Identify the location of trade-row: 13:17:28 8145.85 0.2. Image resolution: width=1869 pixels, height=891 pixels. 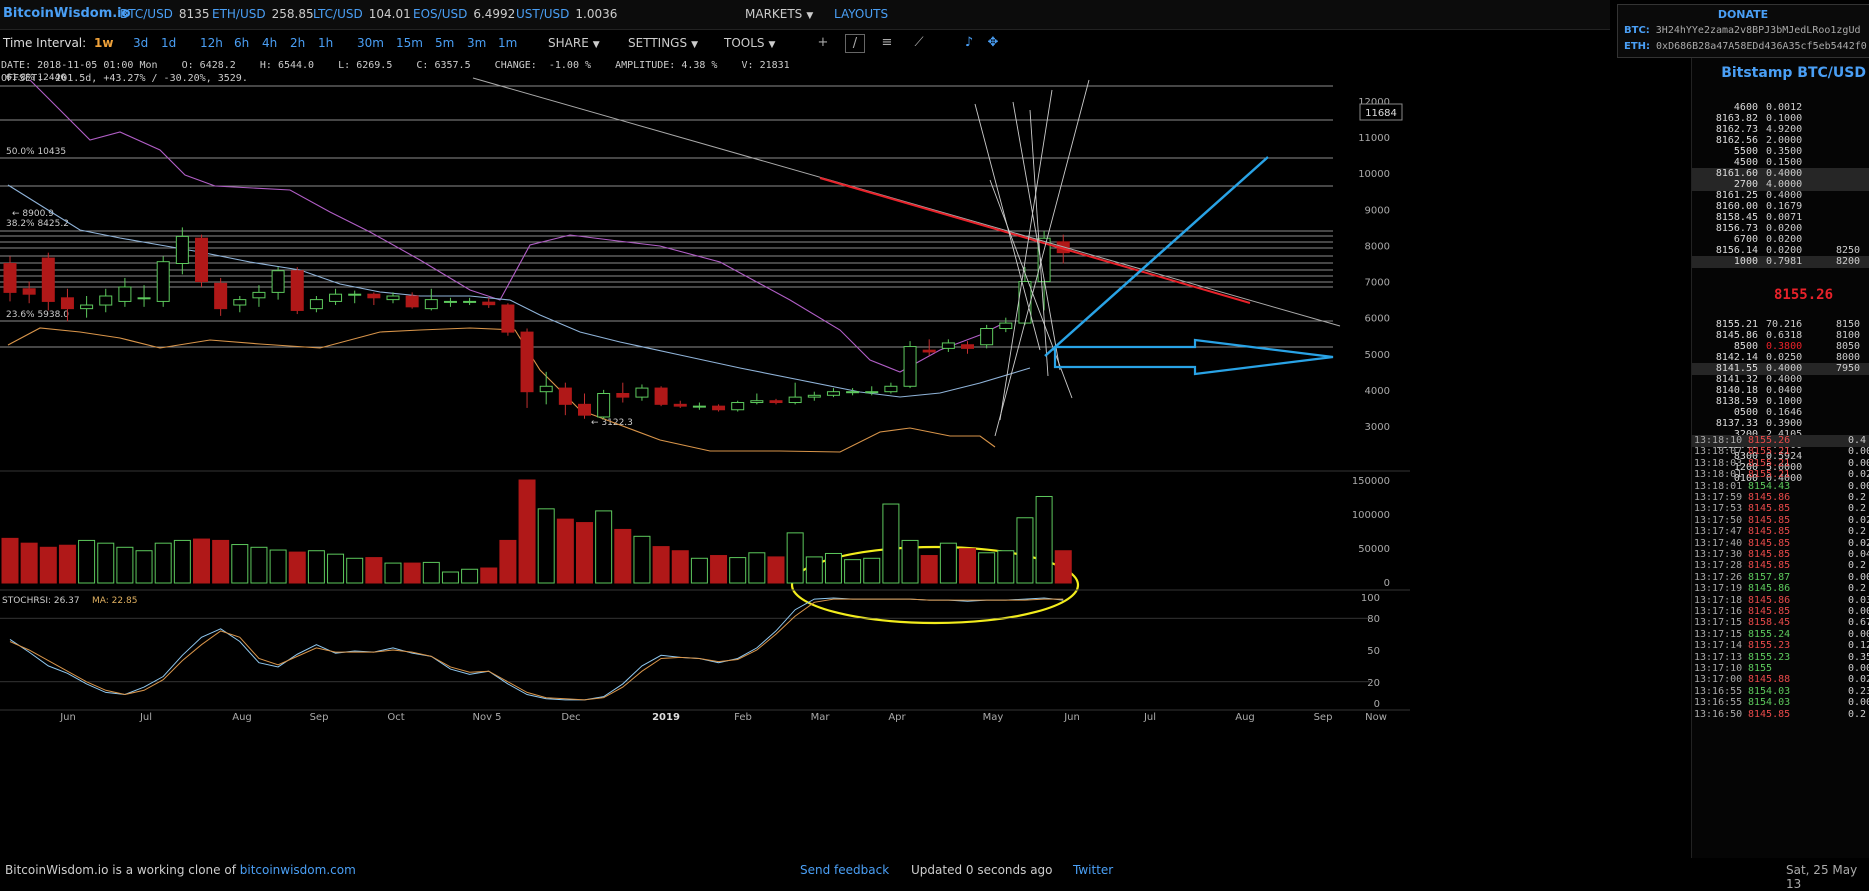
(1780, 566).